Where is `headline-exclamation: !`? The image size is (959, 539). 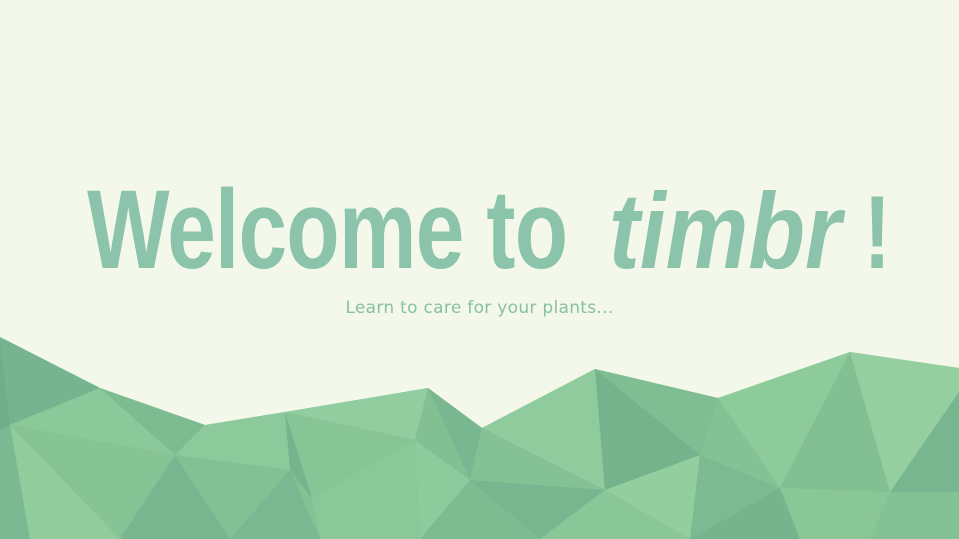
headline-exclamation: ! is located at coordinates (877, 233).